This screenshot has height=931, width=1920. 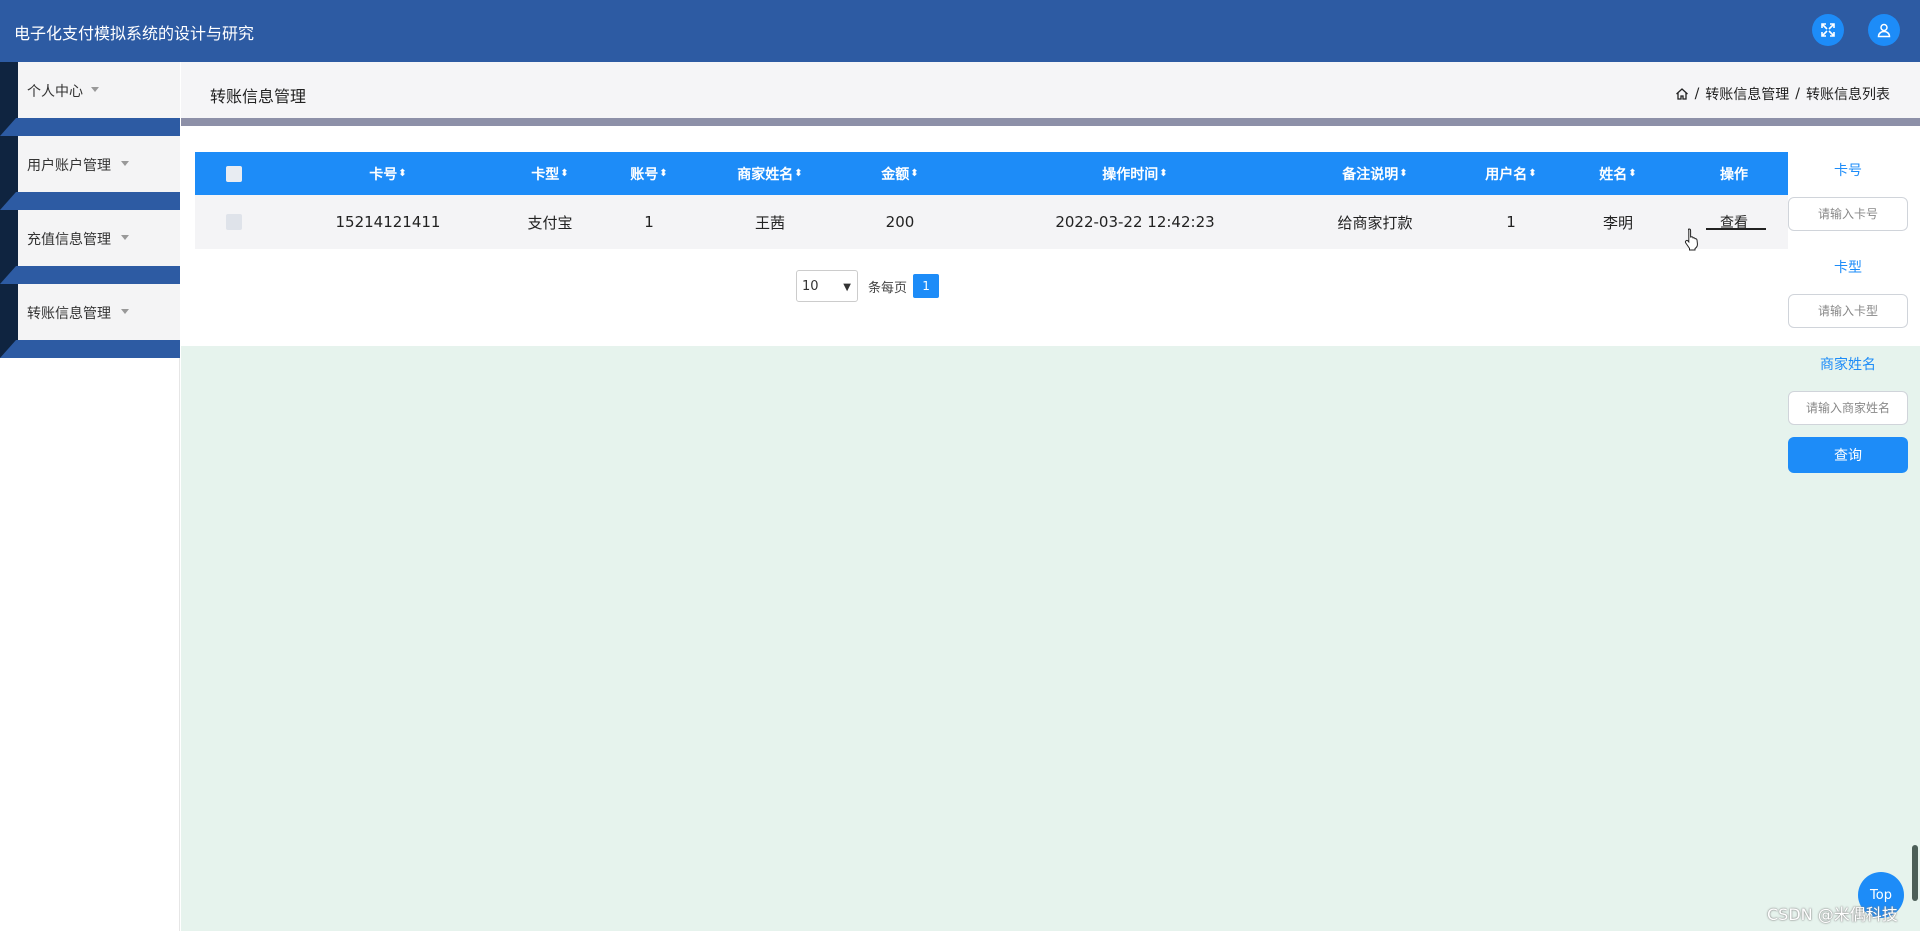 I want to click on chevron-down-icon: ▼, so click(x=847, y=287).